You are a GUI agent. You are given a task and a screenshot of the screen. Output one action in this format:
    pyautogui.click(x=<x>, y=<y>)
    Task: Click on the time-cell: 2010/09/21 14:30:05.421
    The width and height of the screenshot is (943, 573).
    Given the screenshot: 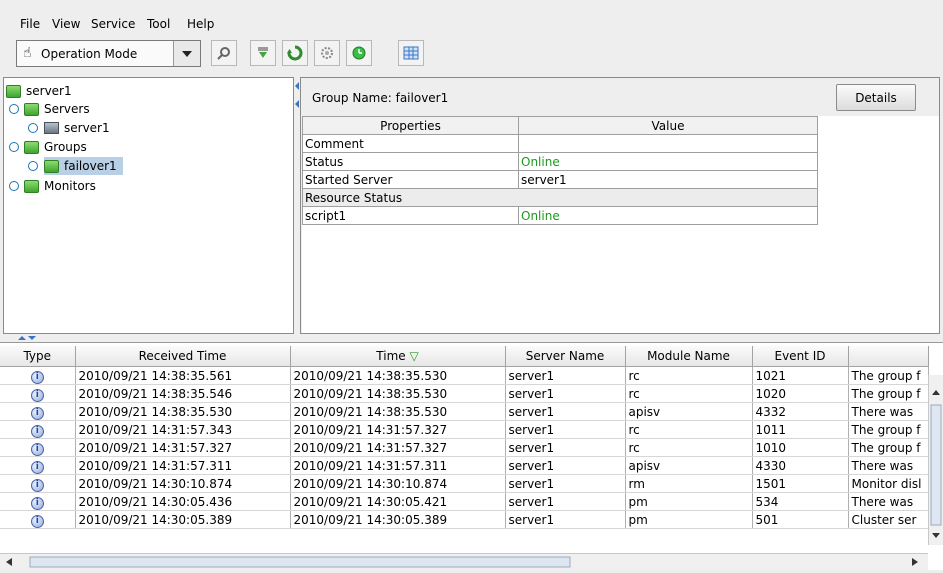 What is the action you would take?
    pyautogui.click(x=398, y=501)
    